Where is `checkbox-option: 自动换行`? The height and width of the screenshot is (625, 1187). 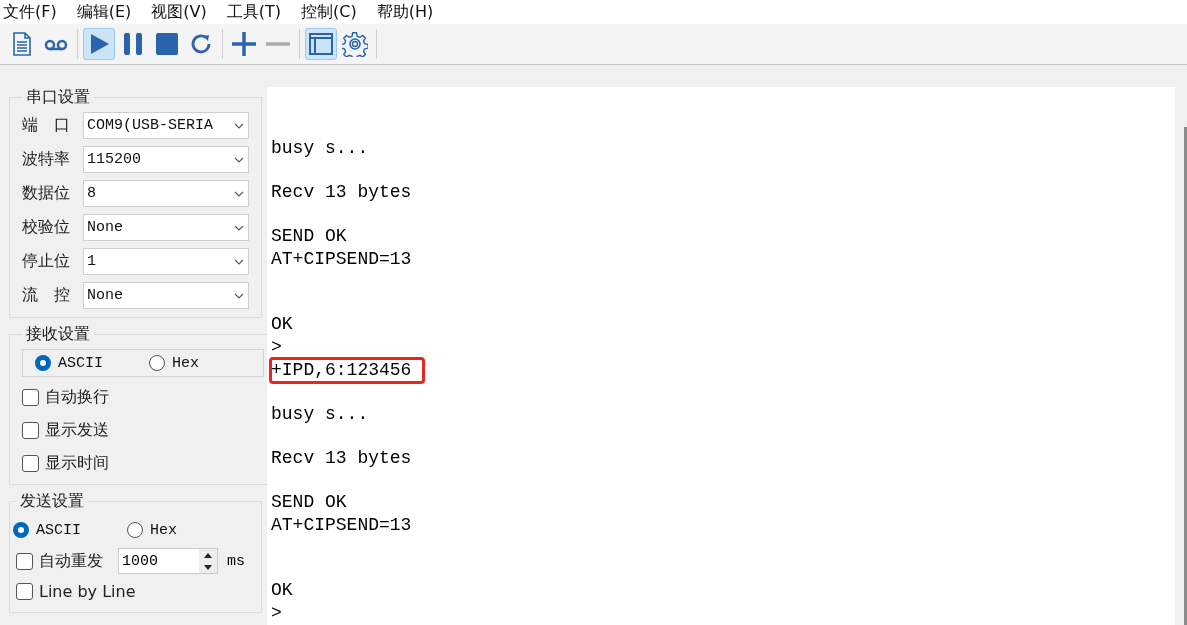 checkbox-option: 自动换行 is located at coordinates (143, 397).